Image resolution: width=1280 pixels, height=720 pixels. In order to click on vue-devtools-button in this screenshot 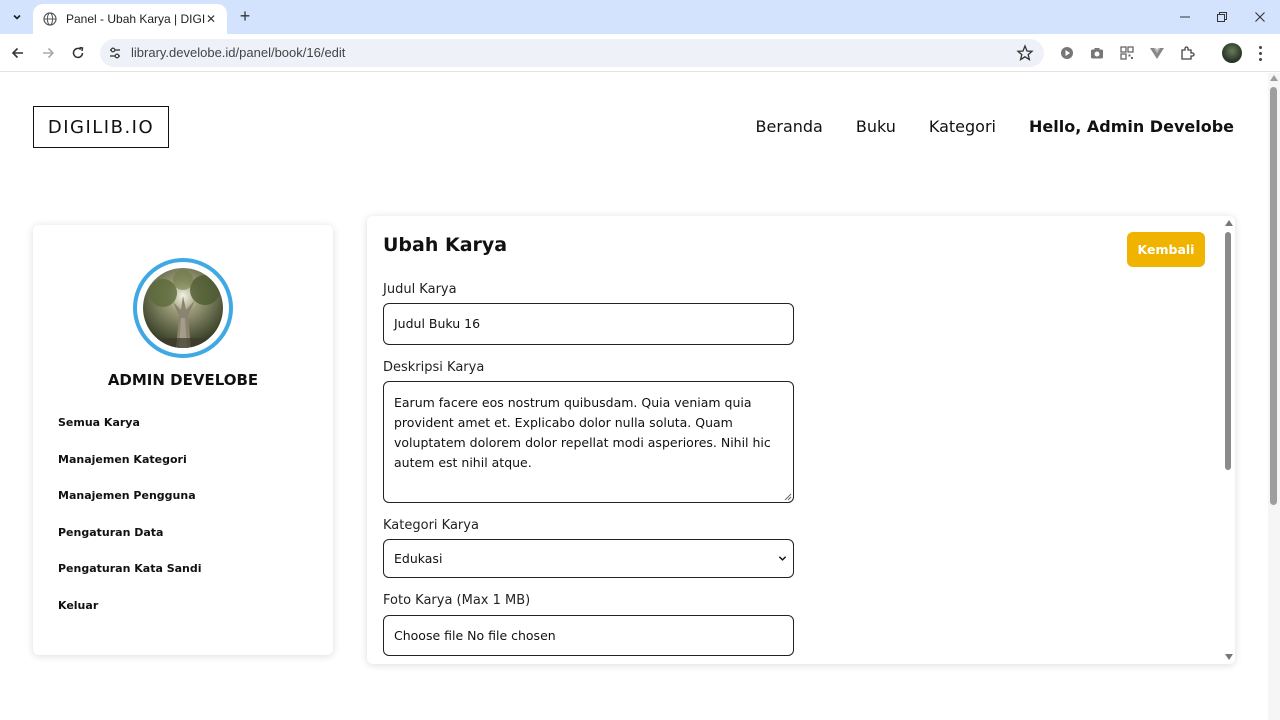, I will do `click(1157, 53)`.